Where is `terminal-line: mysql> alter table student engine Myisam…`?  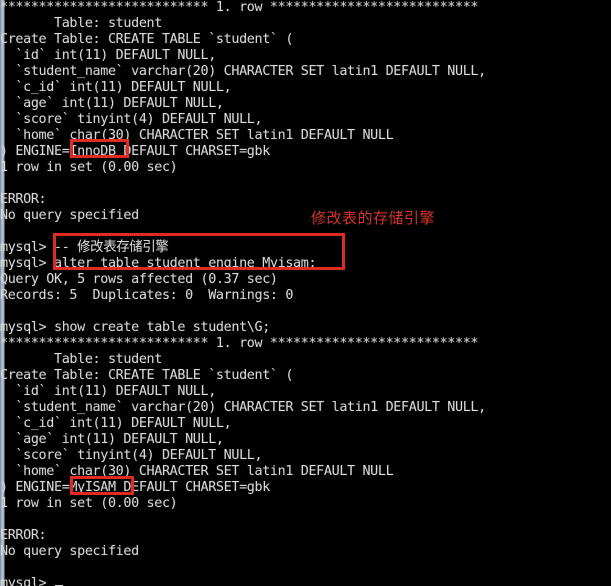 terminal-line: mysql> alter table student engine Myisam… is located at coordinates (158, 263).